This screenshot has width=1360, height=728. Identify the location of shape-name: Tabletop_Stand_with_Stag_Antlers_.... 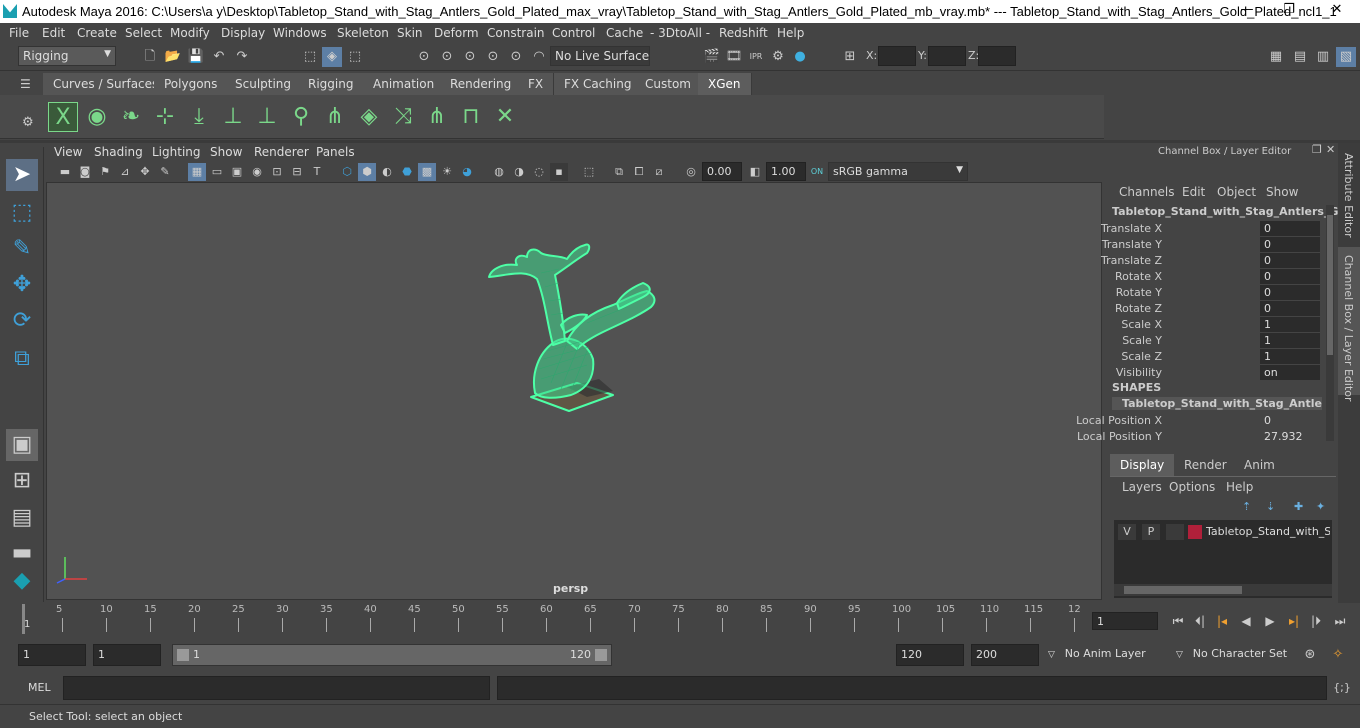
(1217, 403).